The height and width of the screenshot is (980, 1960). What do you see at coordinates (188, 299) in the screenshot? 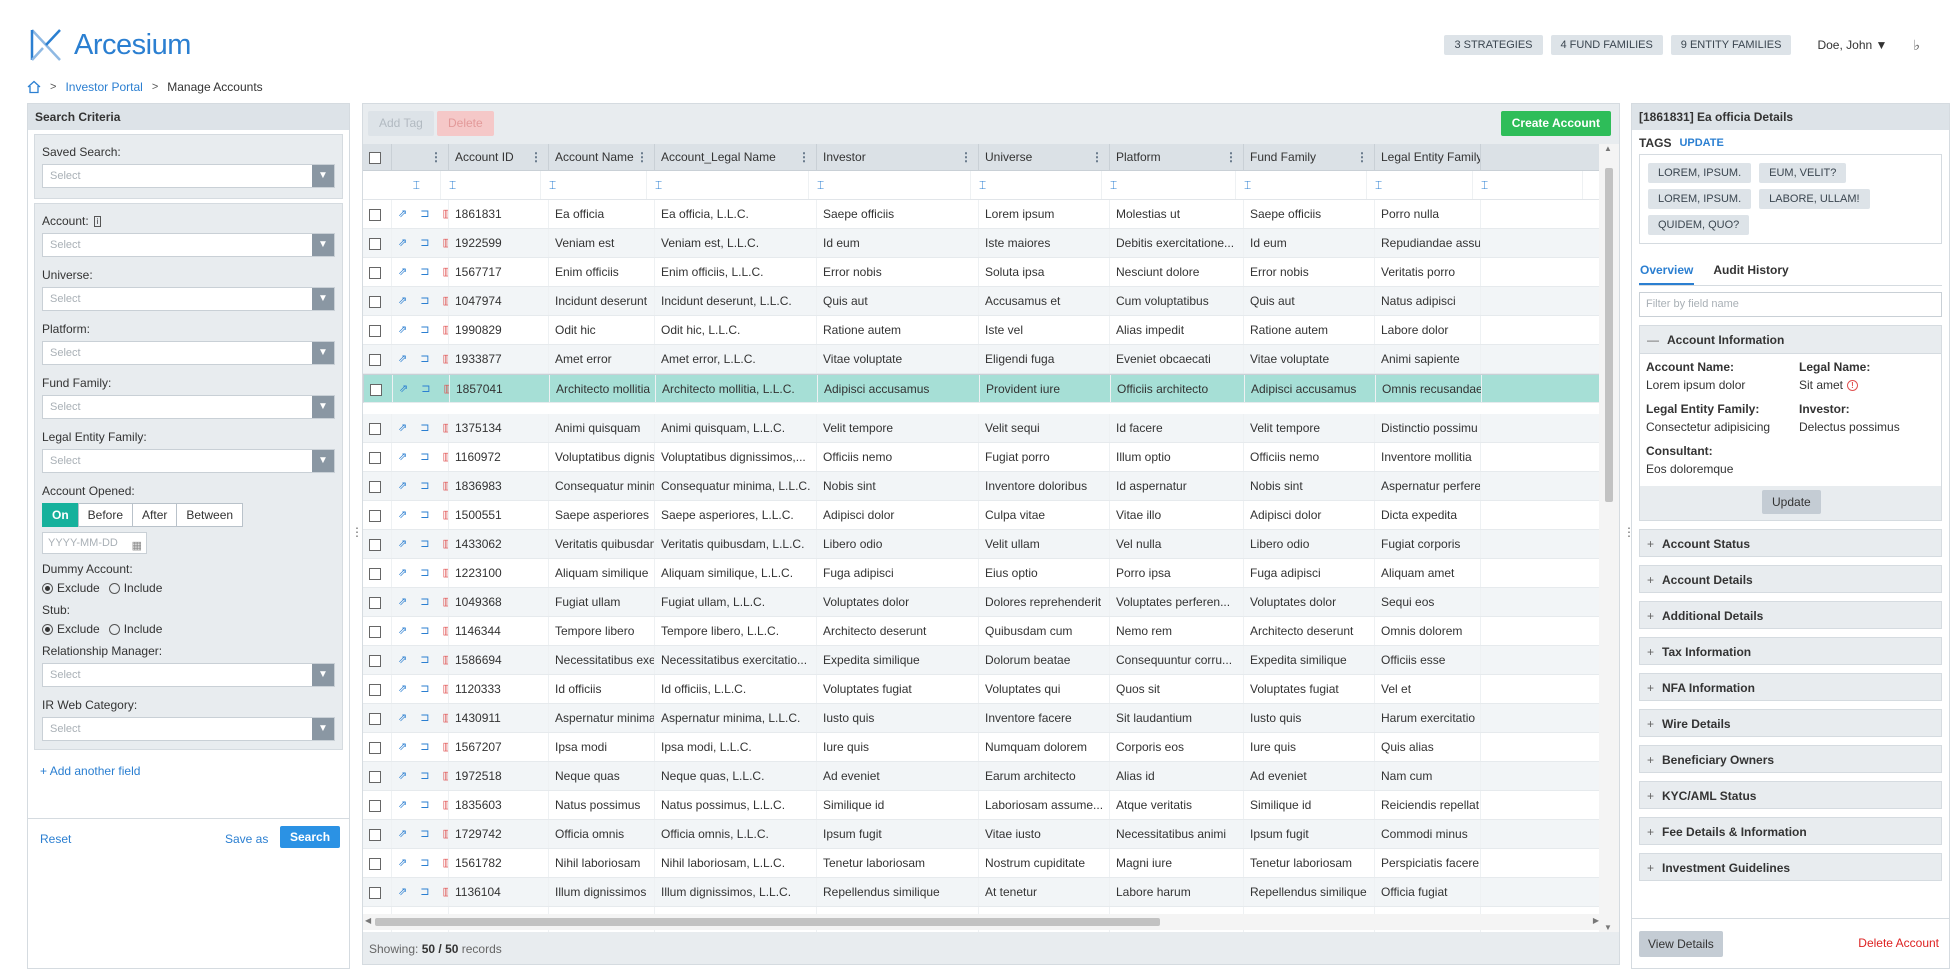
I see `universe-select: Select ▼` at bounding box center [188, 299].